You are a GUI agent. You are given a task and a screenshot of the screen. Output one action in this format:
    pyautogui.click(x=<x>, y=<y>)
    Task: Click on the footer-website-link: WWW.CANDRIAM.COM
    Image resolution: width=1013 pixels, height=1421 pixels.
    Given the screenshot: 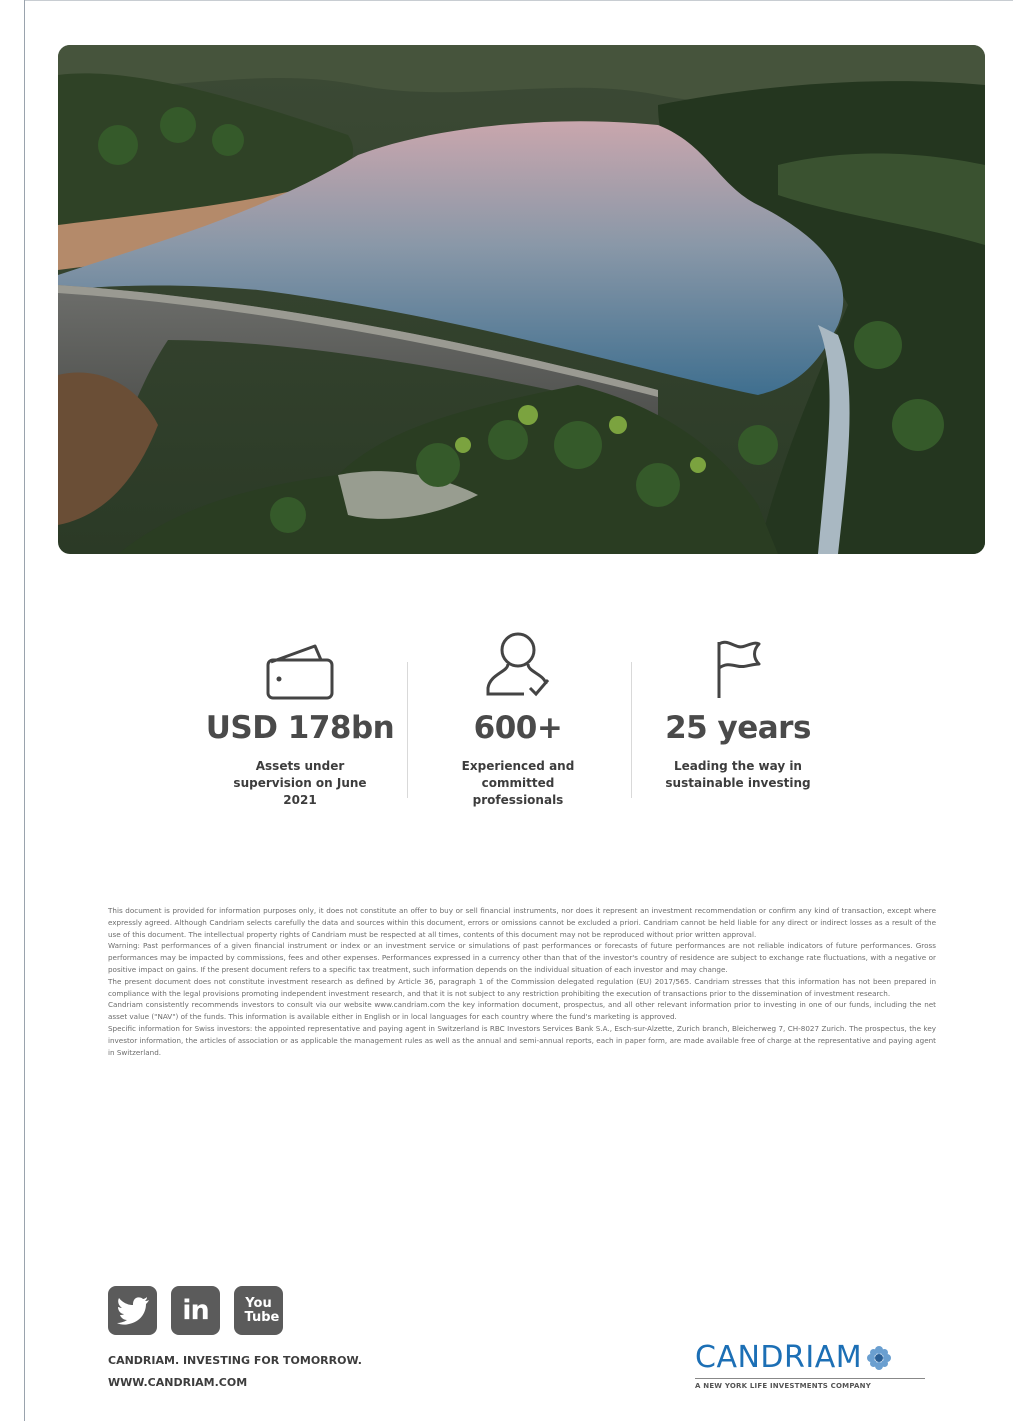 What is the action you would take?
    pyautogui.click(x=177, y=1382)
    